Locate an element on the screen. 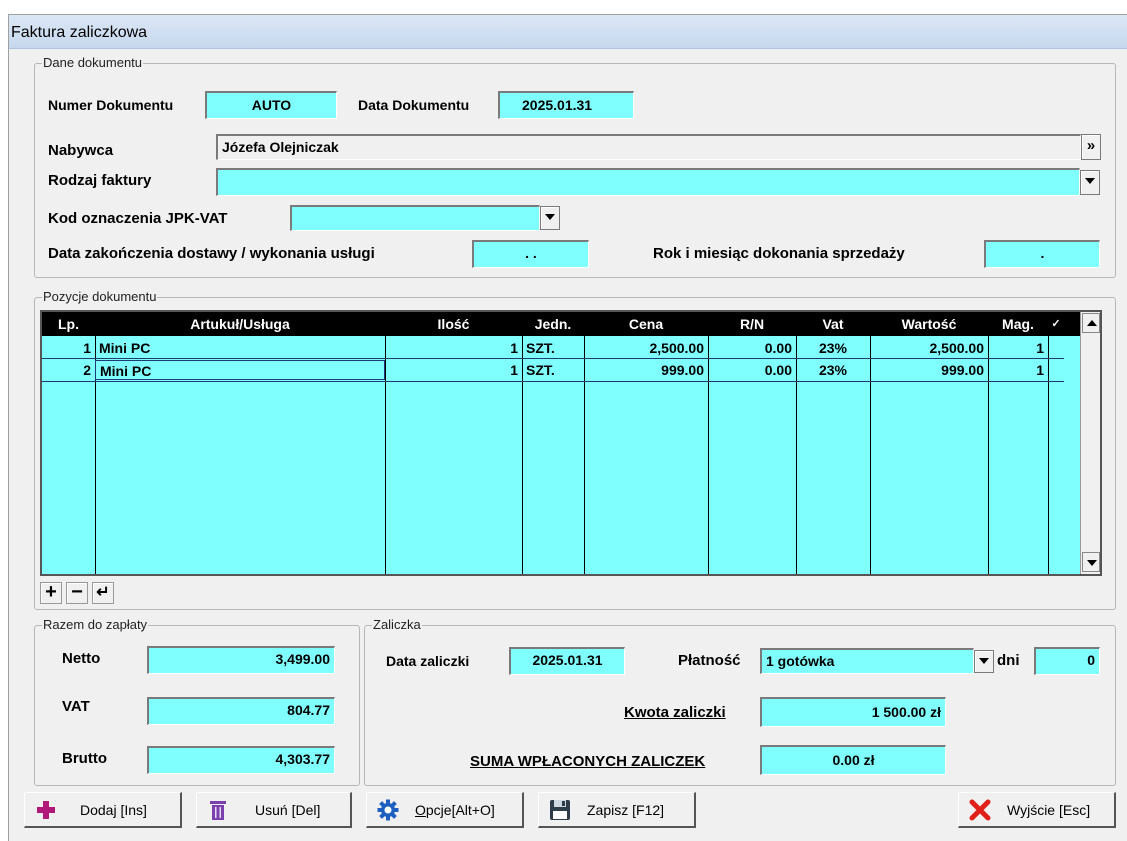 The width and height of the screenshot is (1127, 841). days-field: 0 is located at coordinates (1067, 661).